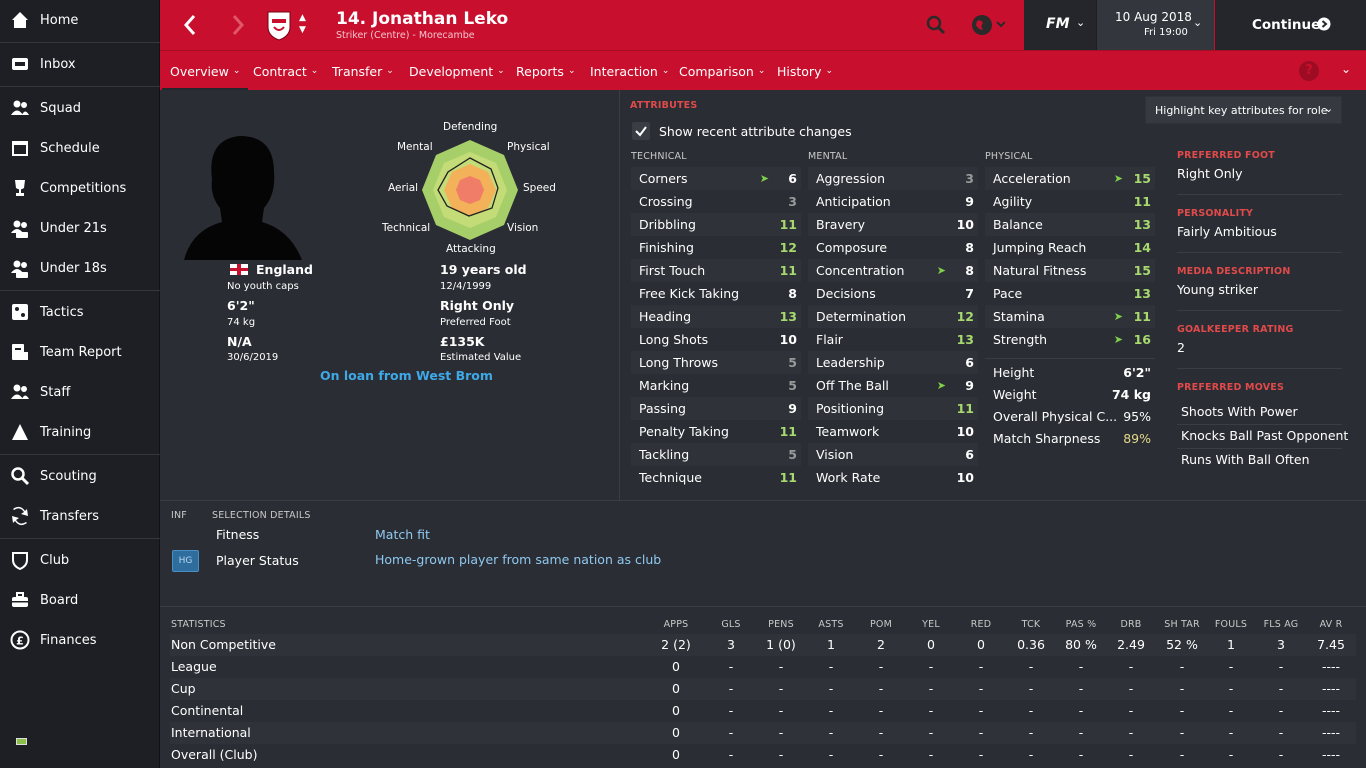 The width and height of the screenshot is (1366, 768). I want to click on stat-column-header: PENS, so click(781, 624).